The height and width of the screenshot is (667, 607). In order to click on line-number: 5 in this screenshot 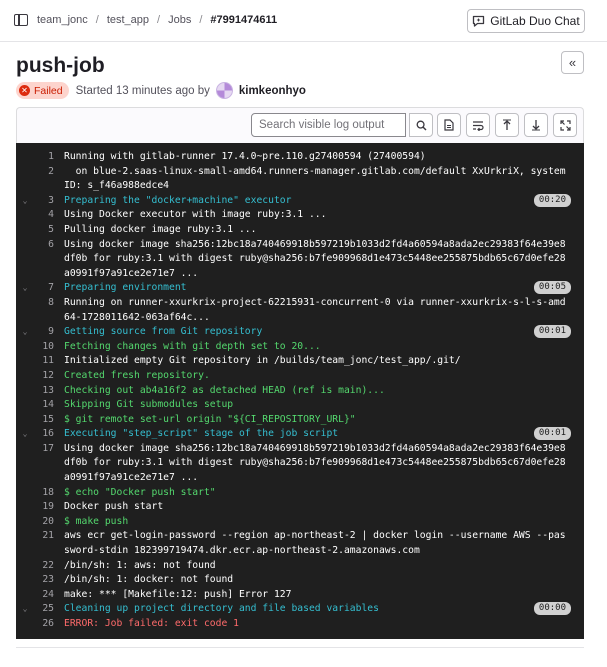, I will do `click(47, 230)`.